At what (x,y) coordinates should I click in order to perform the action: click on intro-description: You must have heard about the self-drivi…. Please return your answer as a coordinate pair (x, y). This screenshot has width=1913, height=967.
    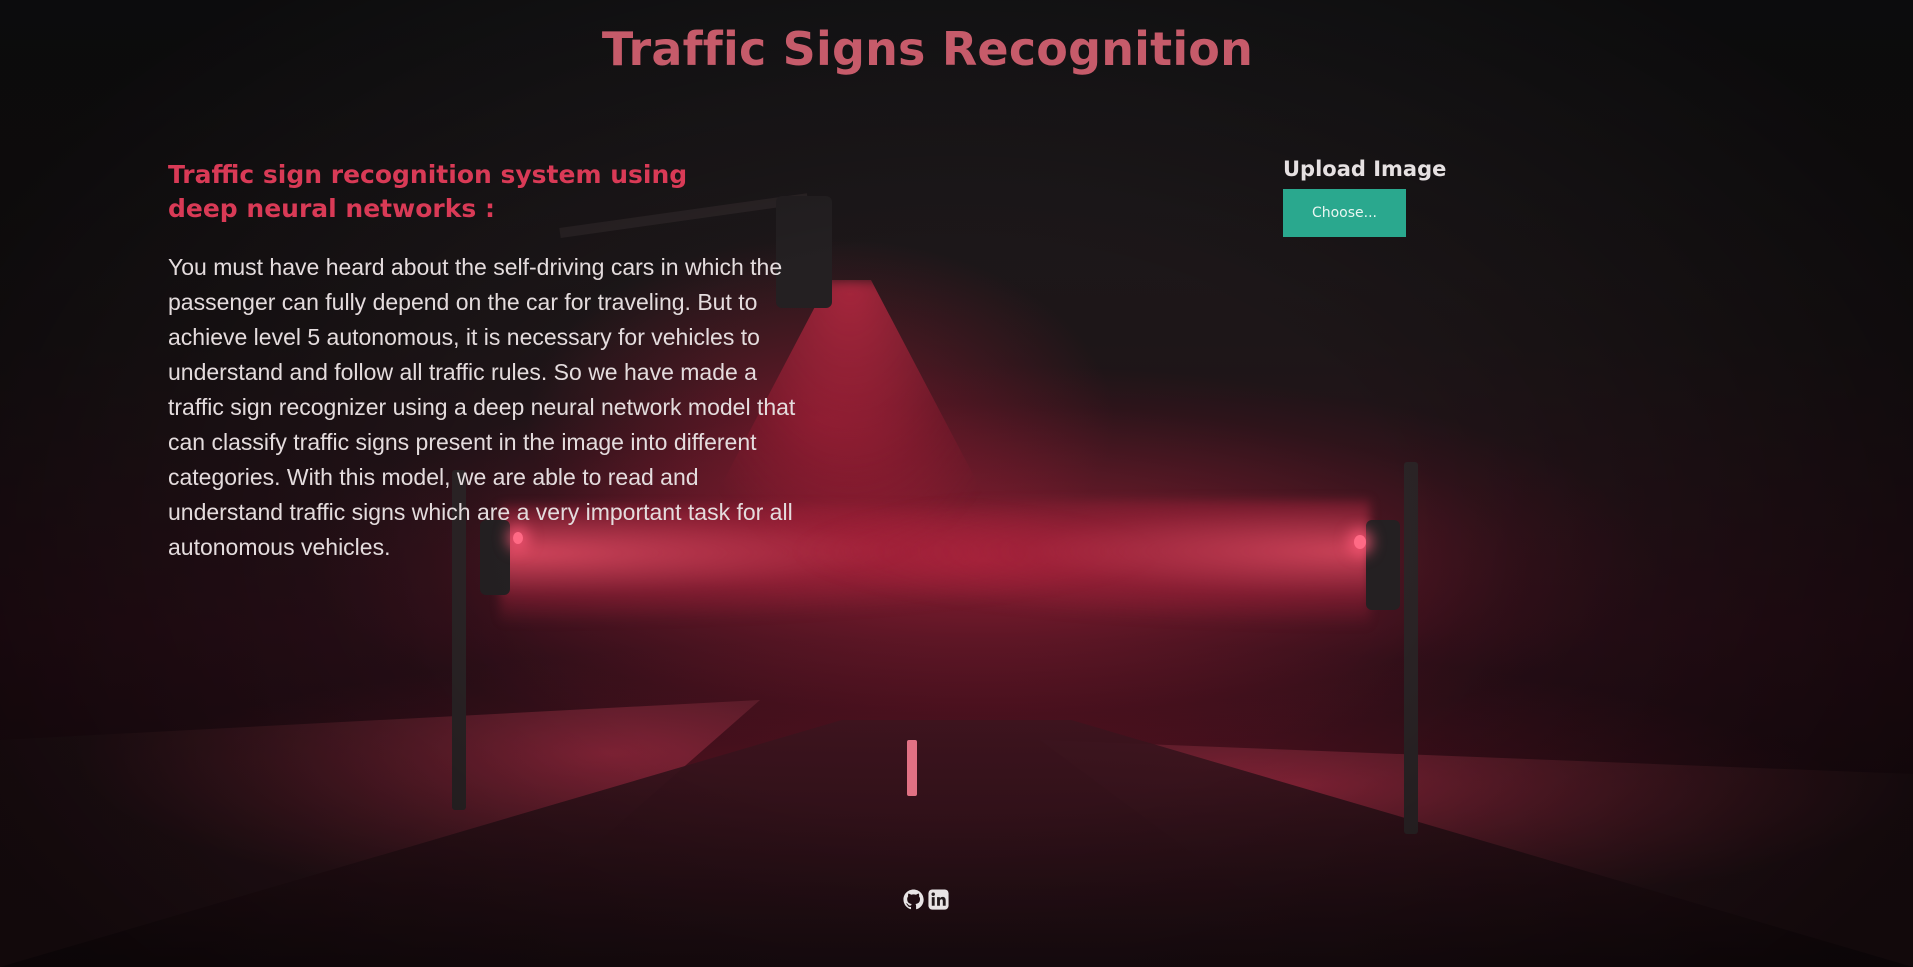
    Looking at the image, I should click on (482, 407).